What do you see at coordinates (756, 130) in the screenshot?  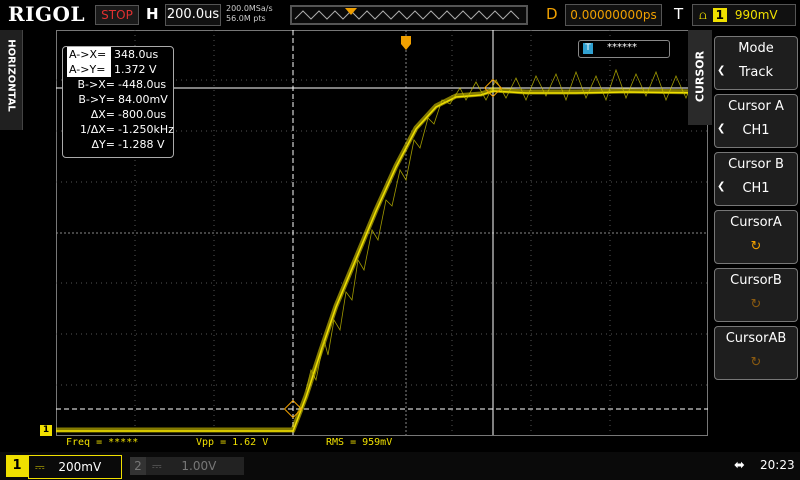 I see `menu-cursor-a-value: CH1` at bounding box center [756, 130].